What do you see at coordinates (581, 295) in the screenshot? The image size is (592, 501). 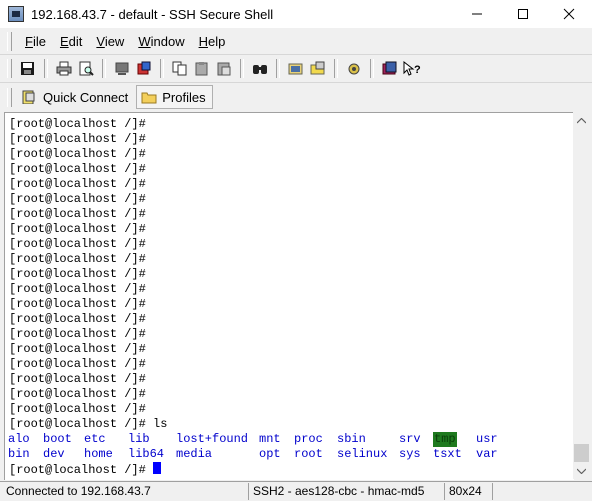 I see `terminal-scrollbar` at bounding box center [581, 295].